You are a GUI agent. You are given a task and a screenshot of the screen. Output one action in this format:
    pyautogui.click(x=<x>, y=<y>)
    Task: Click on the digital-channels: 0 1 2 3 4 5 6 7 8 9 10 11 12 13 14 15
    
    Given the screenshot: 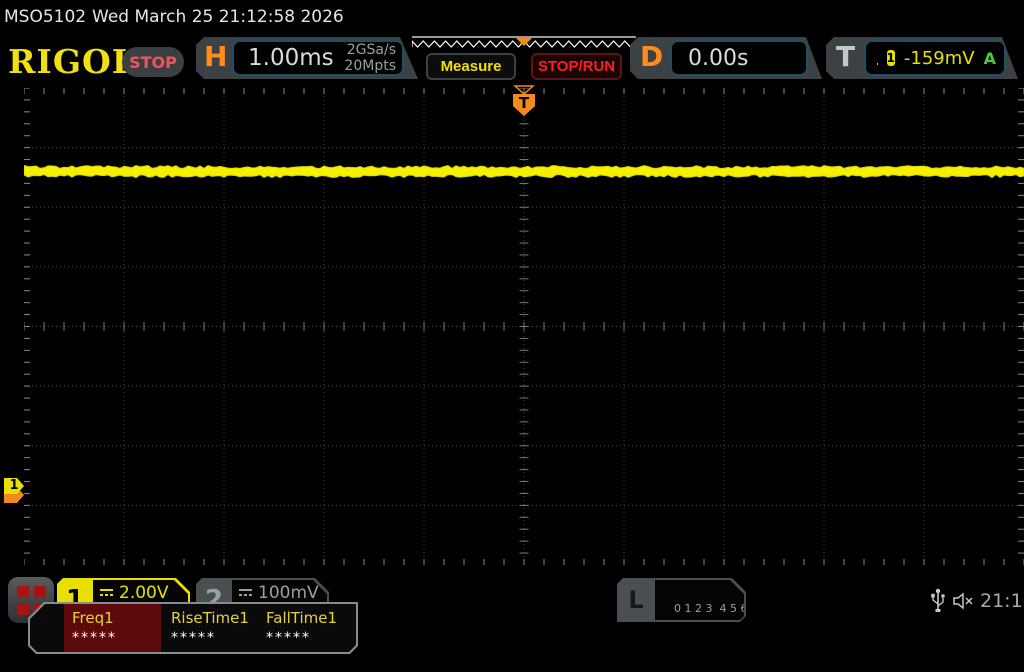 What is the action you would take?
    pyautogui.click(x=699, y=600)
    